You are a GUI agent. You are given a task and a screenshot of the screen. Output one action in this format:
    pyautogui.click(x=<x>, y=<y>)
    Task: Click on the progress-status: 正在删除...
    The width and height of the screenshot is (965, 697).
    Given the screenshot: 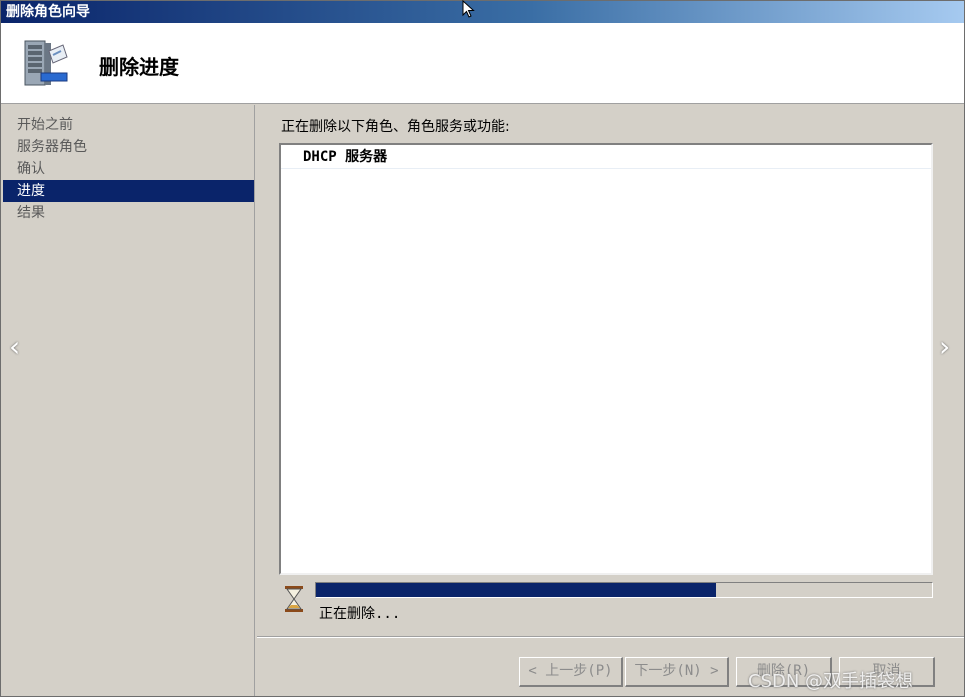 What is the action you would take?
    pyautogui.click(x=360, y=614)
    